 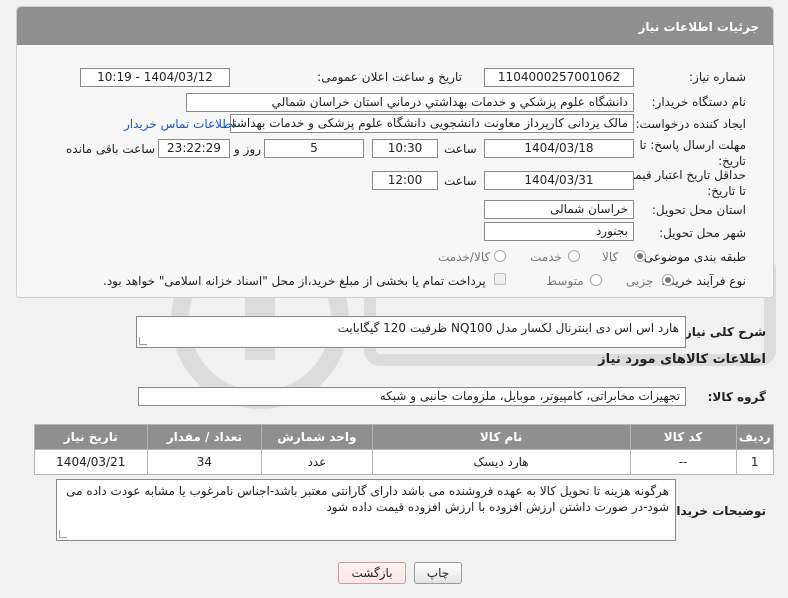 I want to click on panel-title: جزئیات اطلاعات نیاز, so click(x=698, y=27).